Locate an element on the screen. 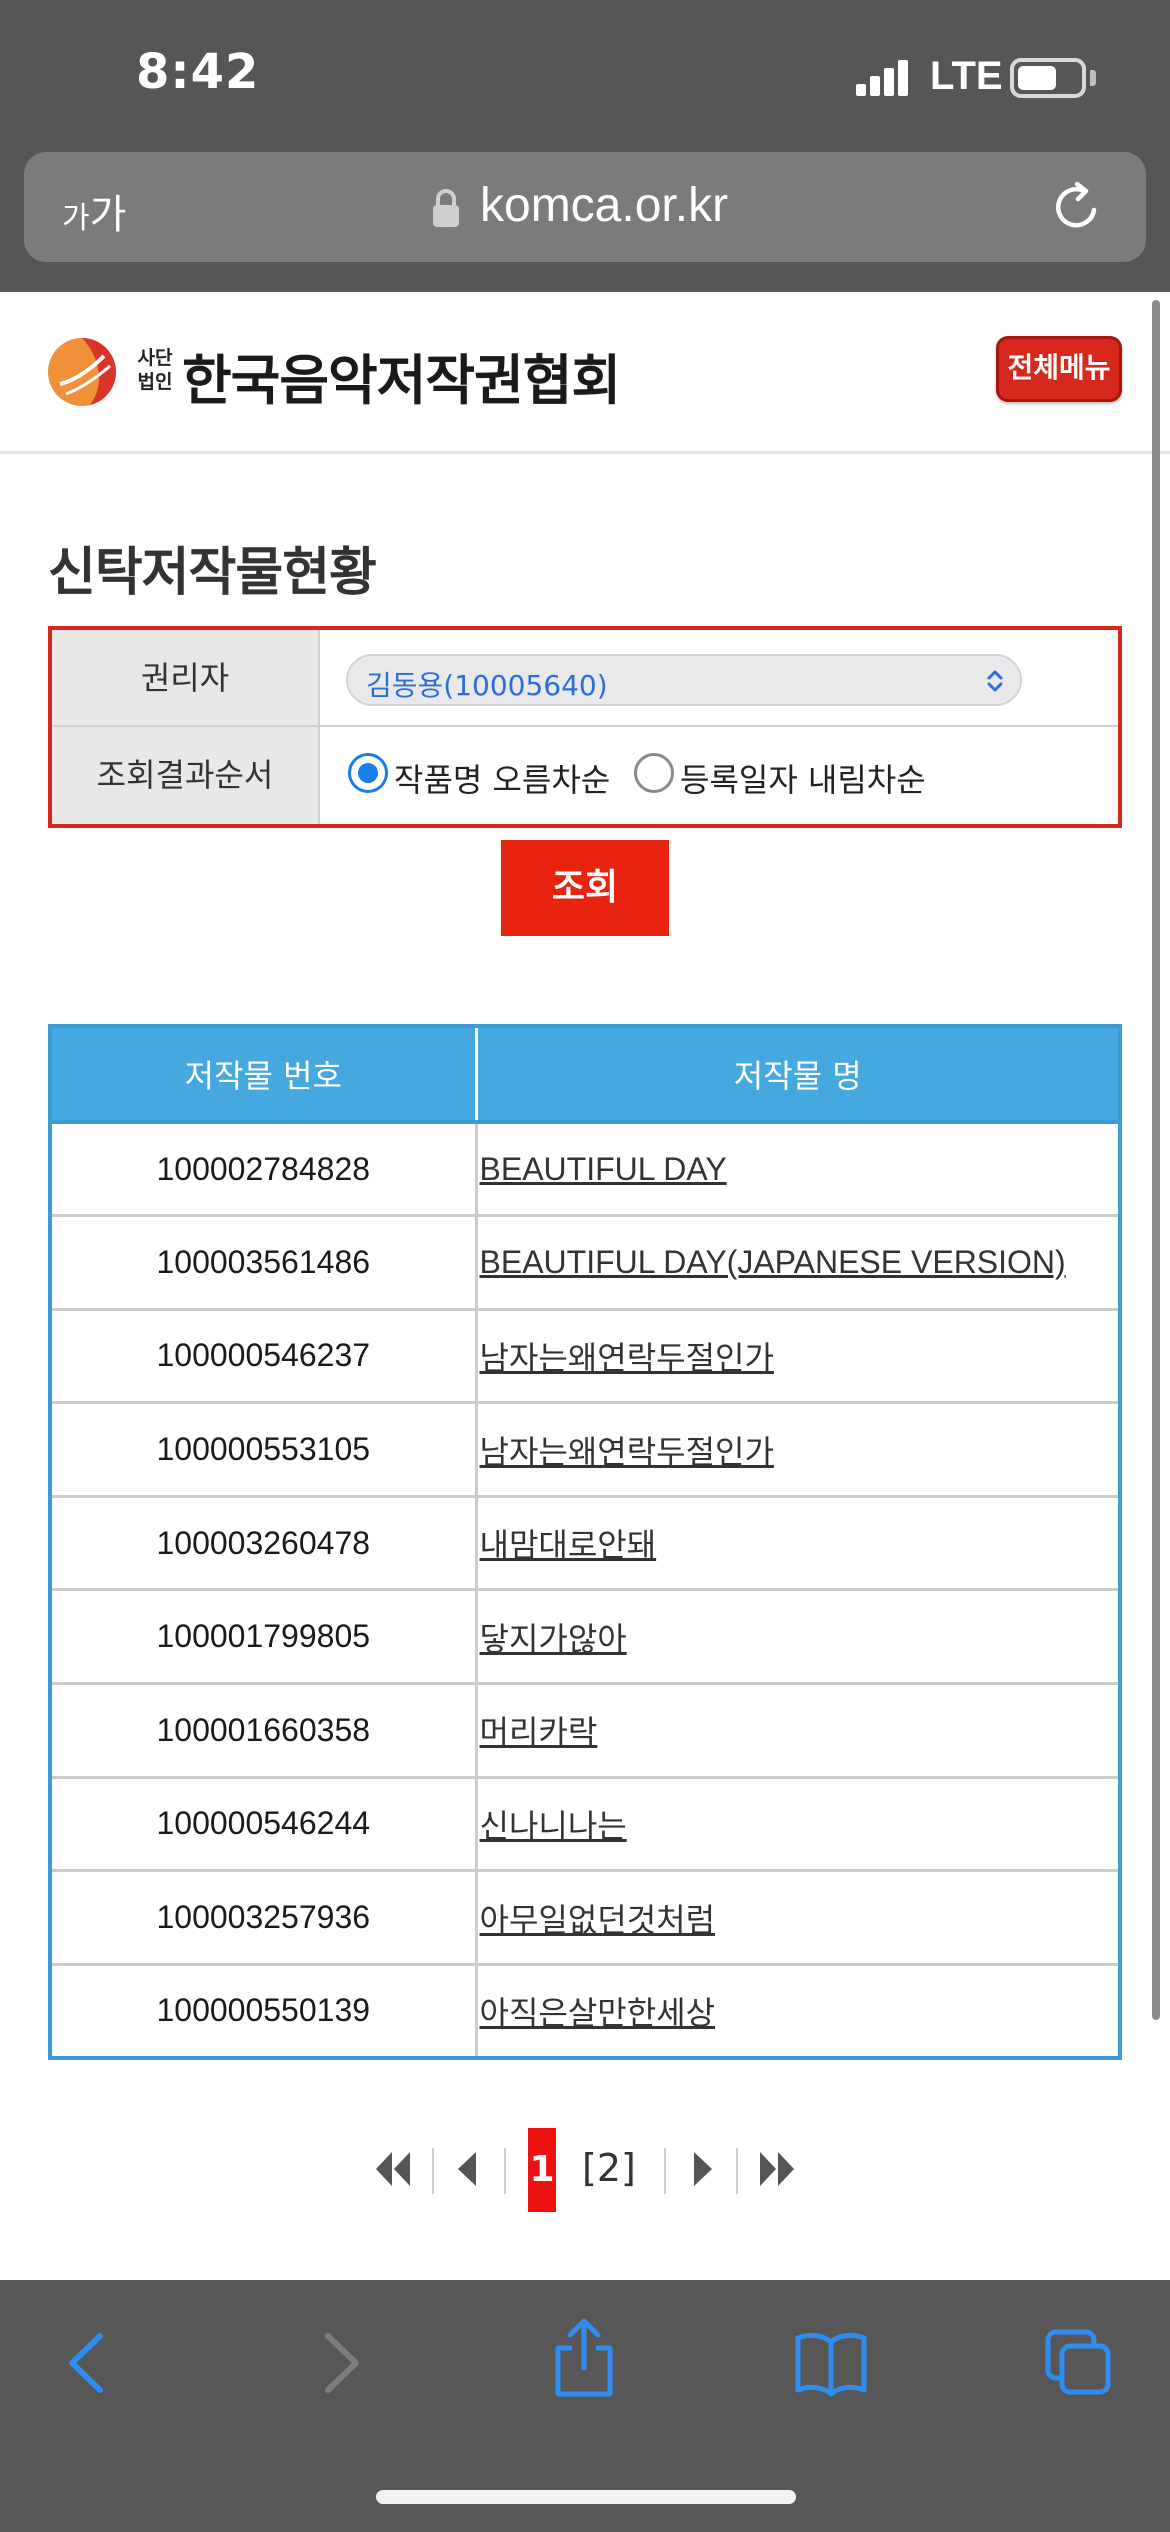 The width and height of the screenshot is (1170, 2532). tabs-icon is located at coordinates (1079, 2363).